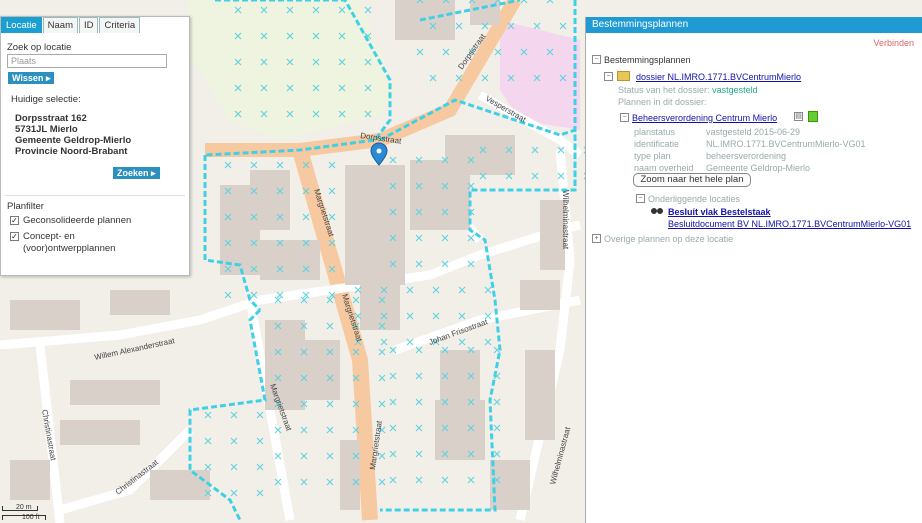  What do you see at coordinates (39, 47) in the screenshot?
I see `search-label: Zoek op locatie` at bounding box center [39, 47].